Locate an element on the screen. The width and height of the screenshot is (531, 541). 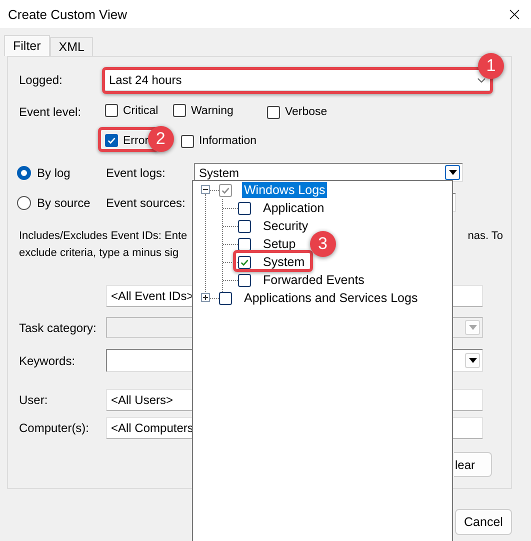
tree-item: Application is located at coordinates (293, 208).